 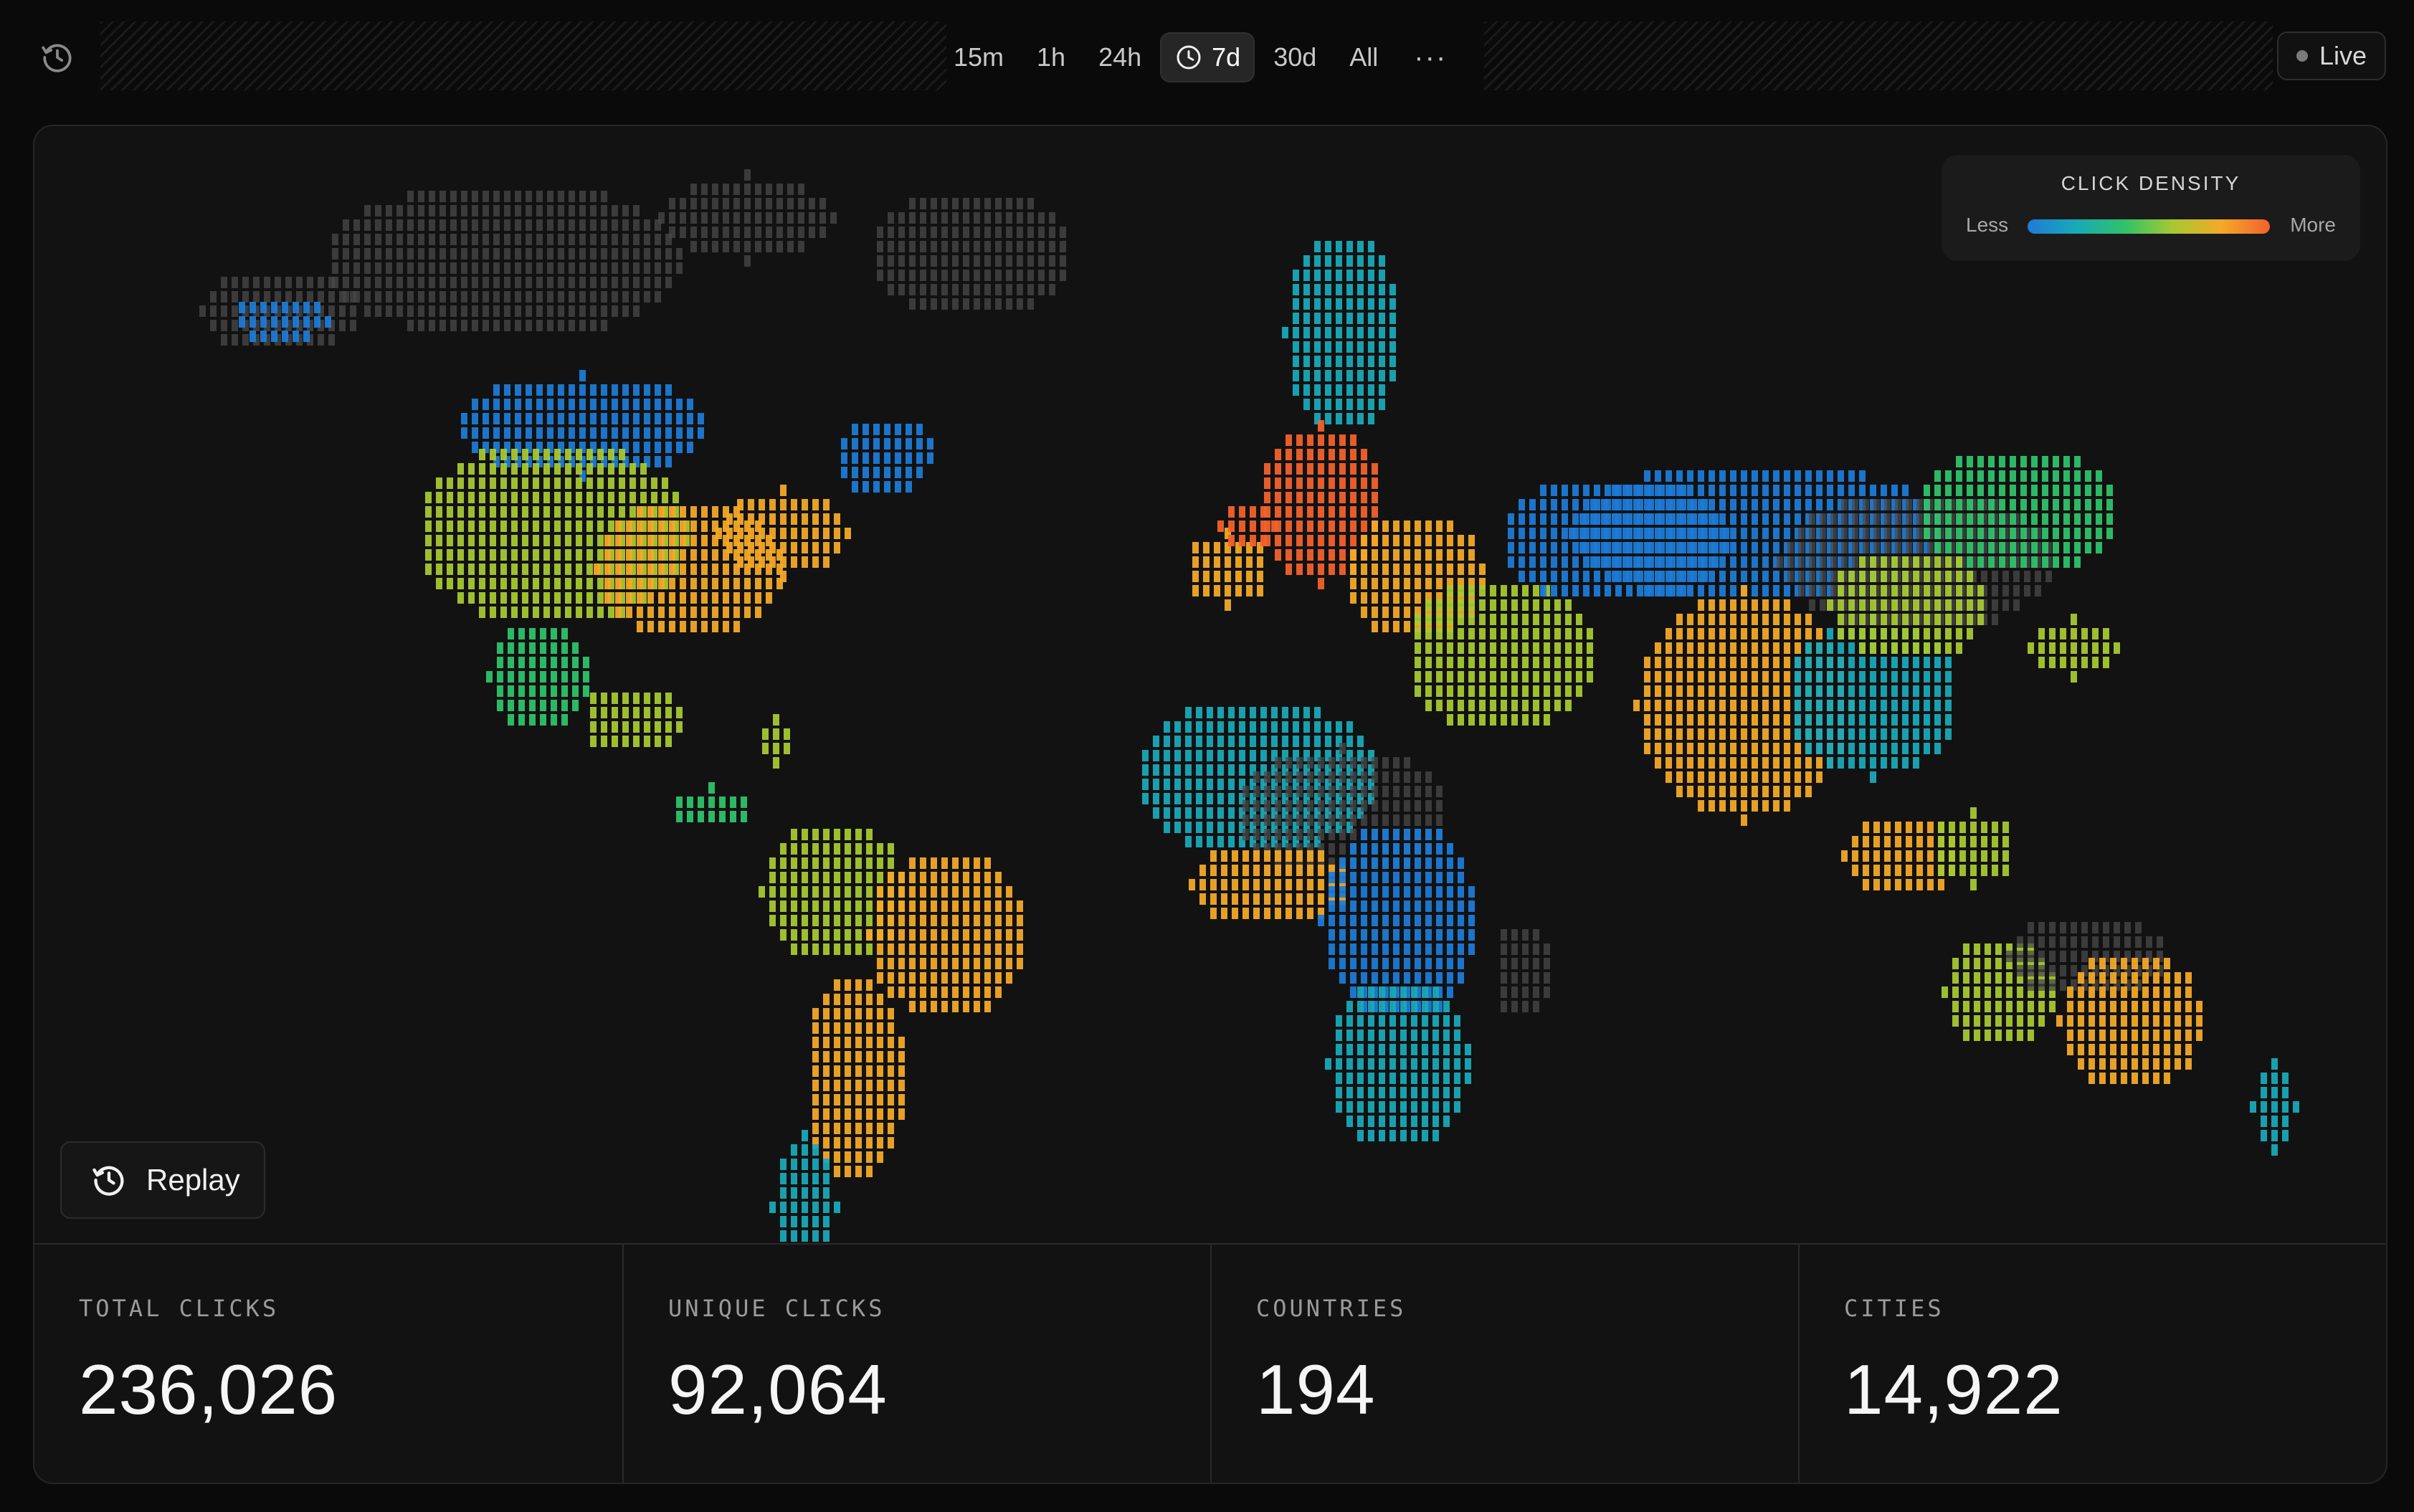 What do you see at coordinates (978, 57) in the screenshot?
I see `range-15m: 15m` at bounding box center [978, 57].